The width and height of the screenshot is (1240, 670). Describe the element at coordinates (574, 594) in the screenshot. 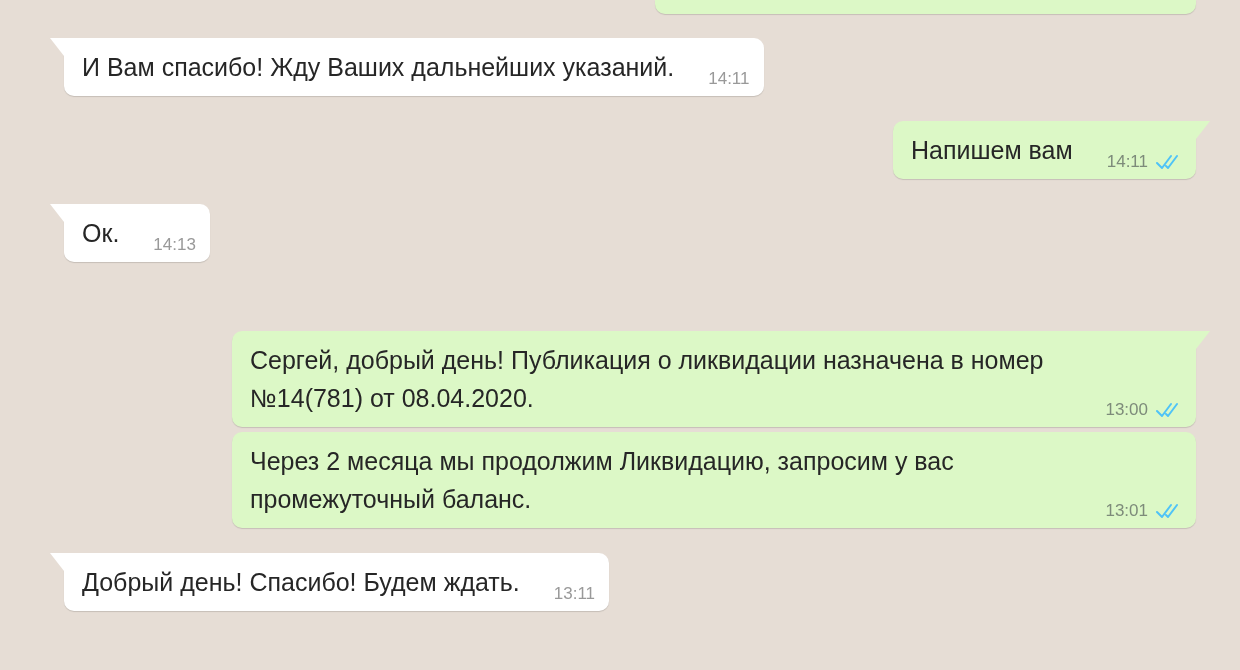

I see `message-time: 13:11` at that location.